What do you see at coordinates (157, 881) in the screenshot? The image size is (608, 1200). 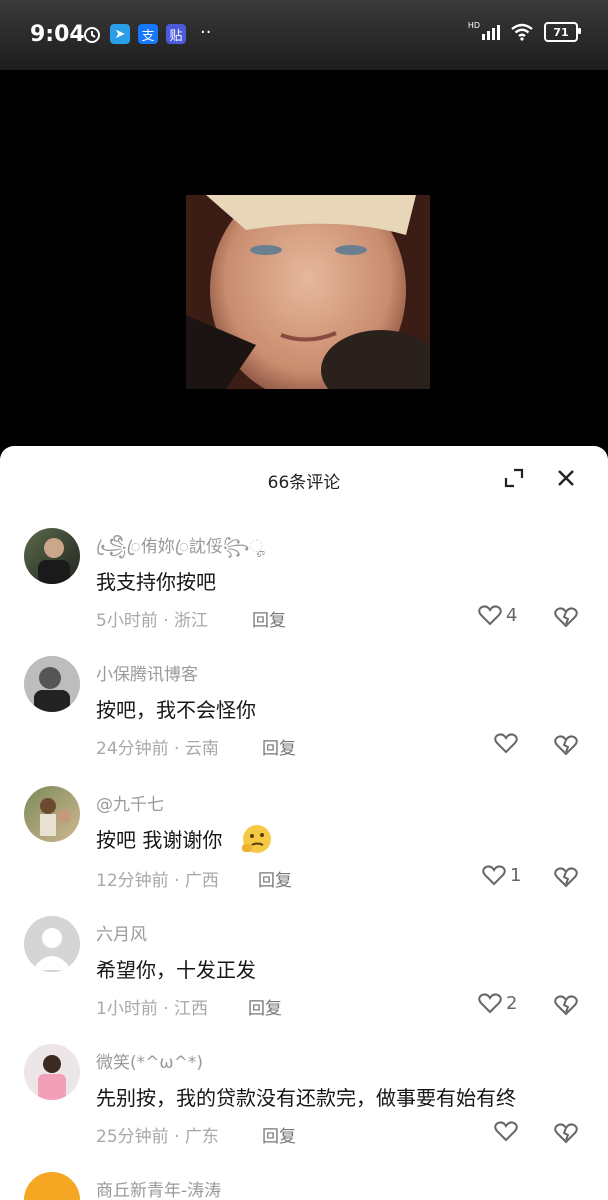 I see `comment-meta: 12分钟前 · 广西` at bounding box center [157, 881].